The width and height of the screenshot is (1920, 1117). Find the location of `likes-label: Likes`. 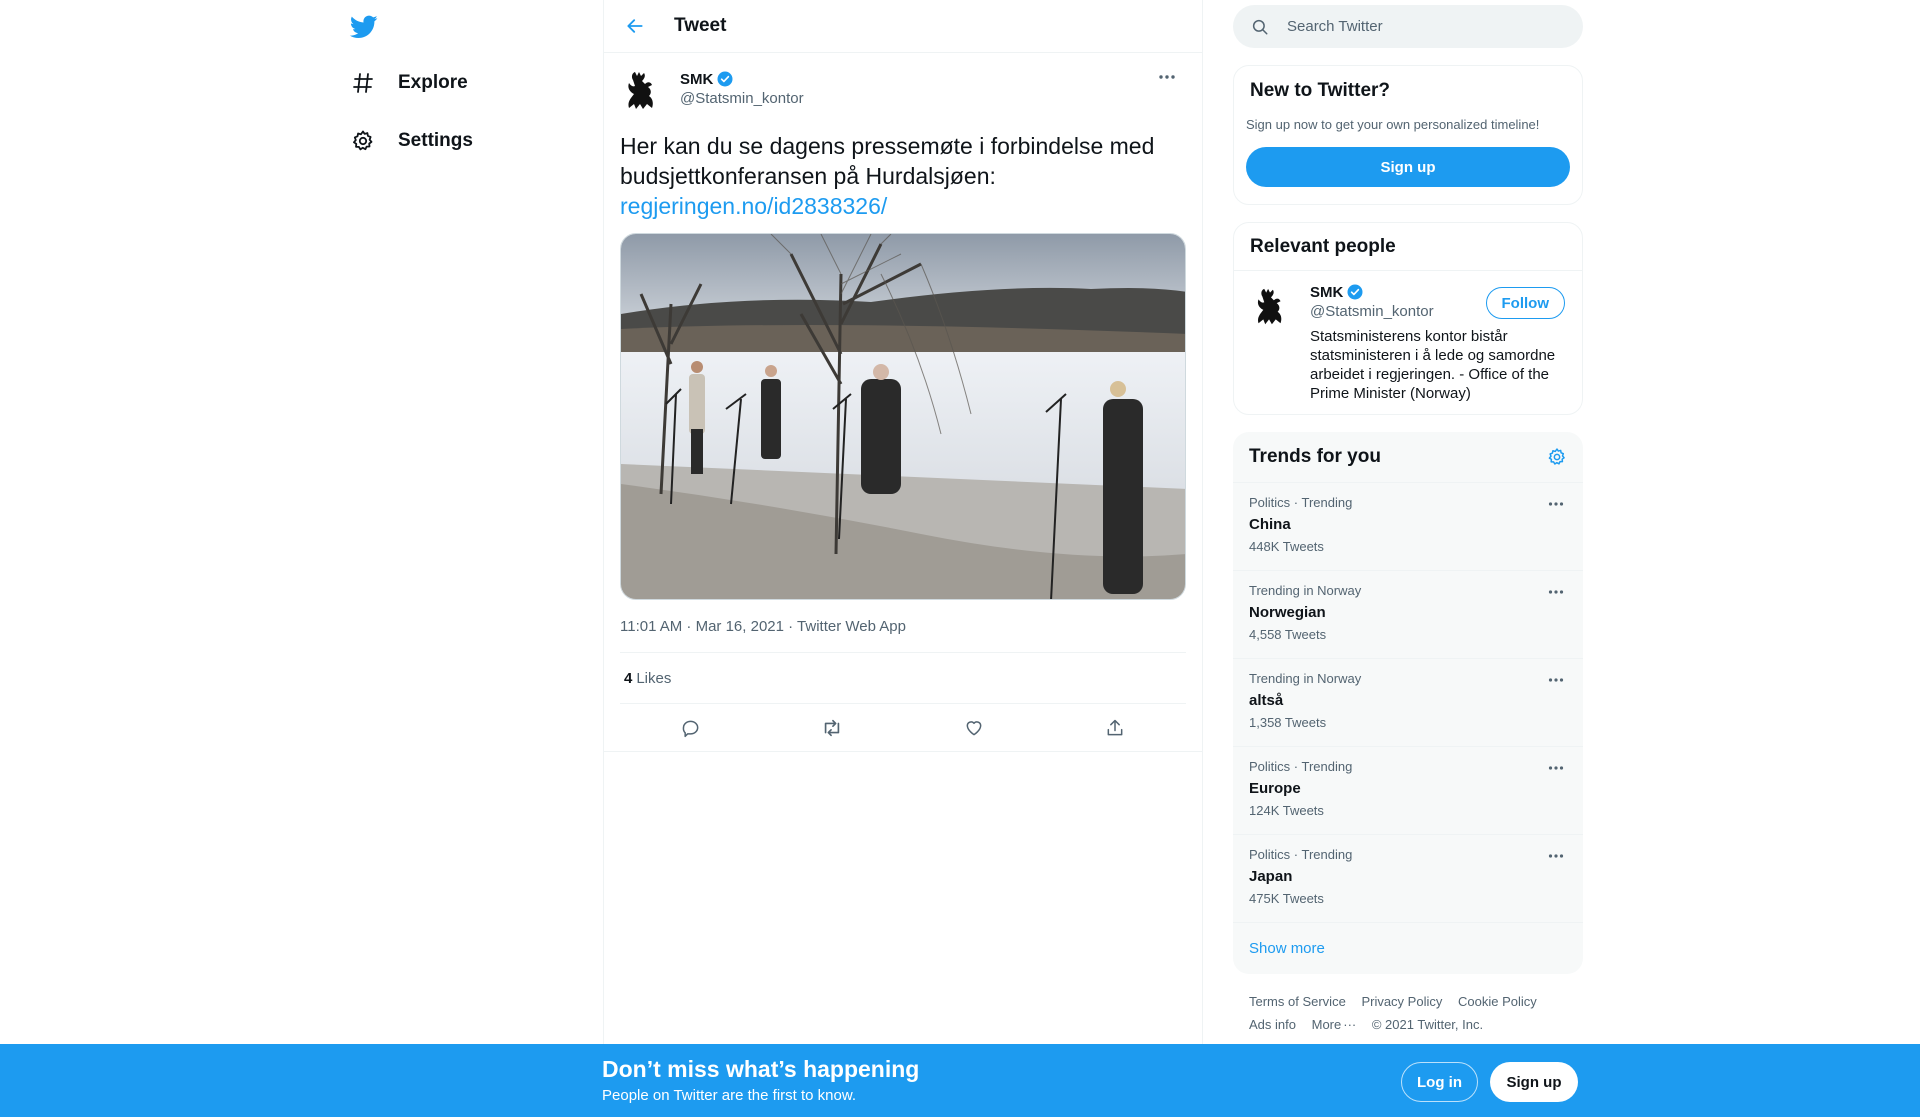

likes-label: Likes is located at coordinates (654, 678).